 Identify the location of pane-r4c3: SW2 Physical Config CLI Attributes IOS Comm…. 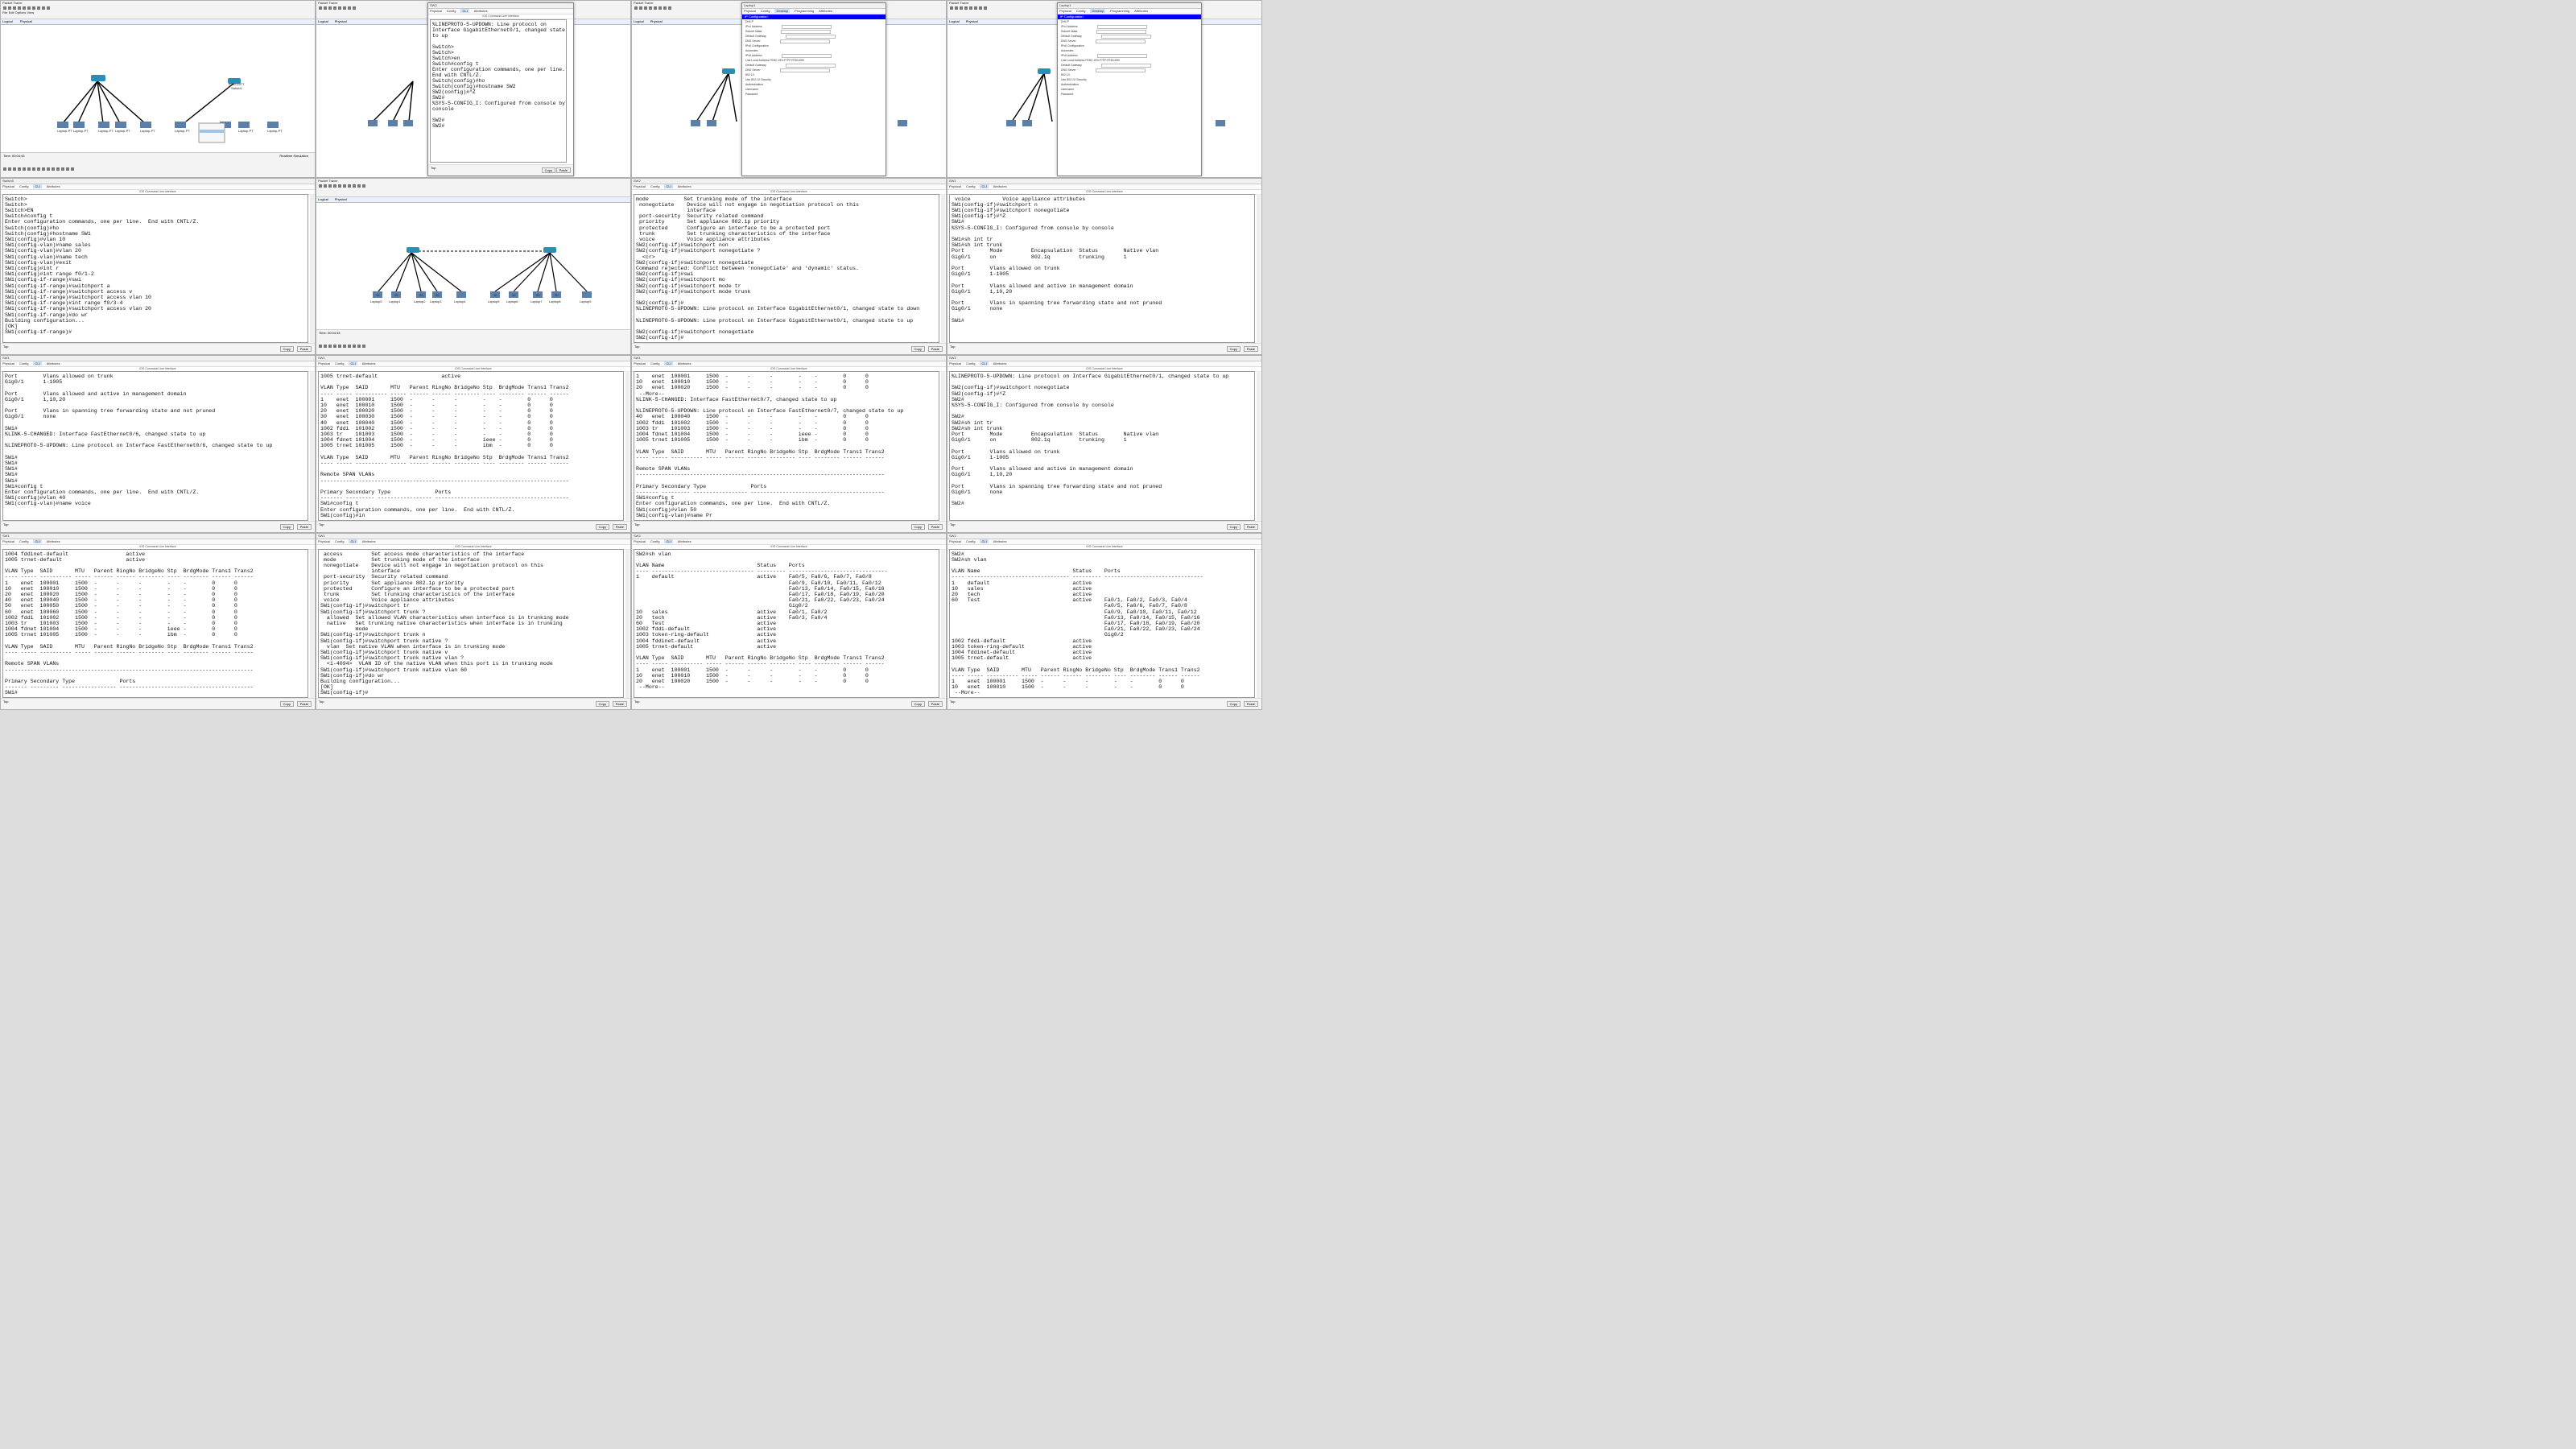
(789, 621).